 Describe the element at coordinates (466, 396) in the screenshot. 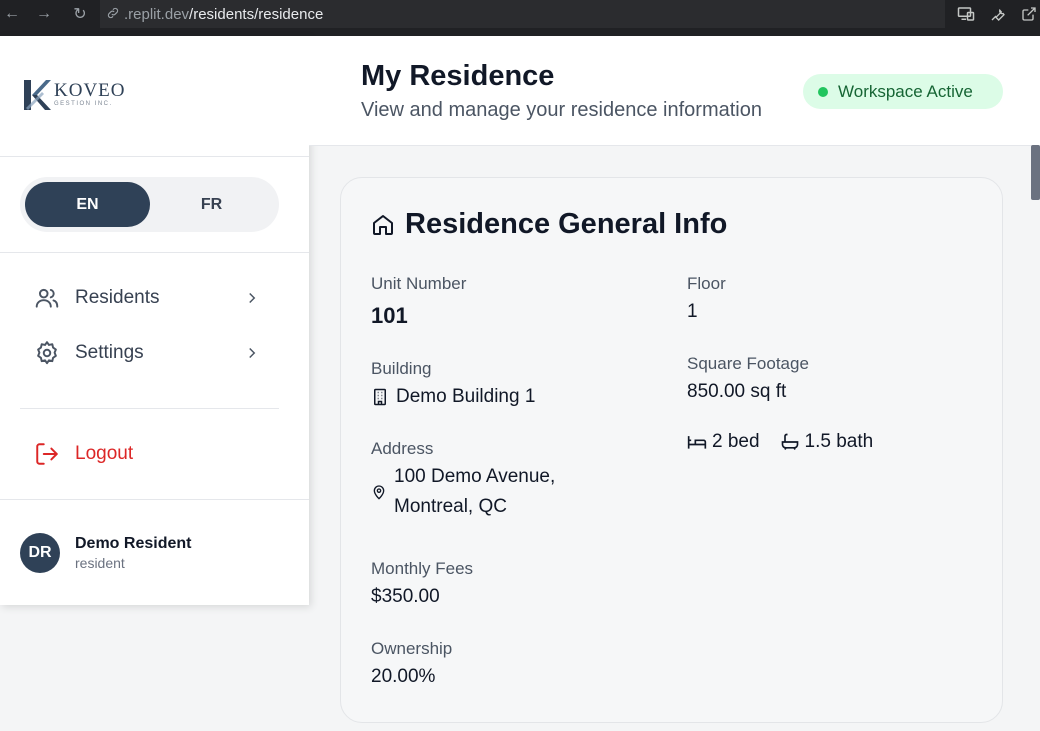

I see `building-name: Demo Building 1` at that location.